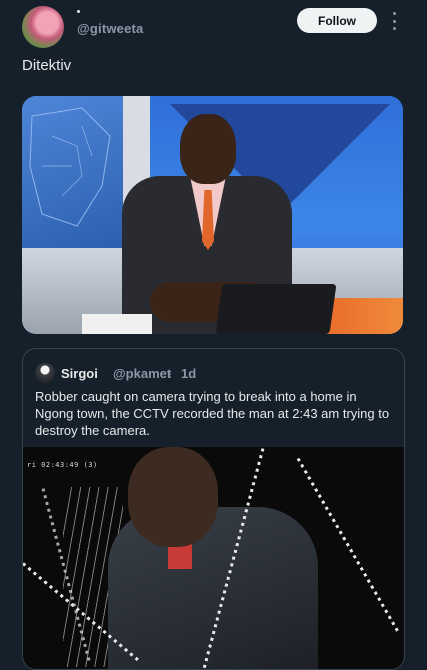 This screenshot has width=427, height=670. What do you see at coordinates (362, 316) in the screenshot?
I see `studio-accent` at bounding box center [362, 316].